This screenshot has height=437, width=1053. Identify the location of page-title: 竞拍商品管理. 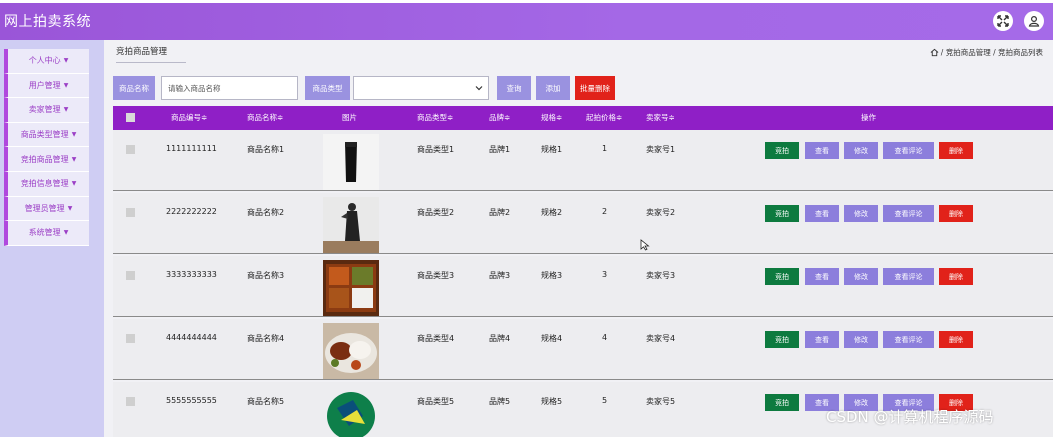
(151, 54).